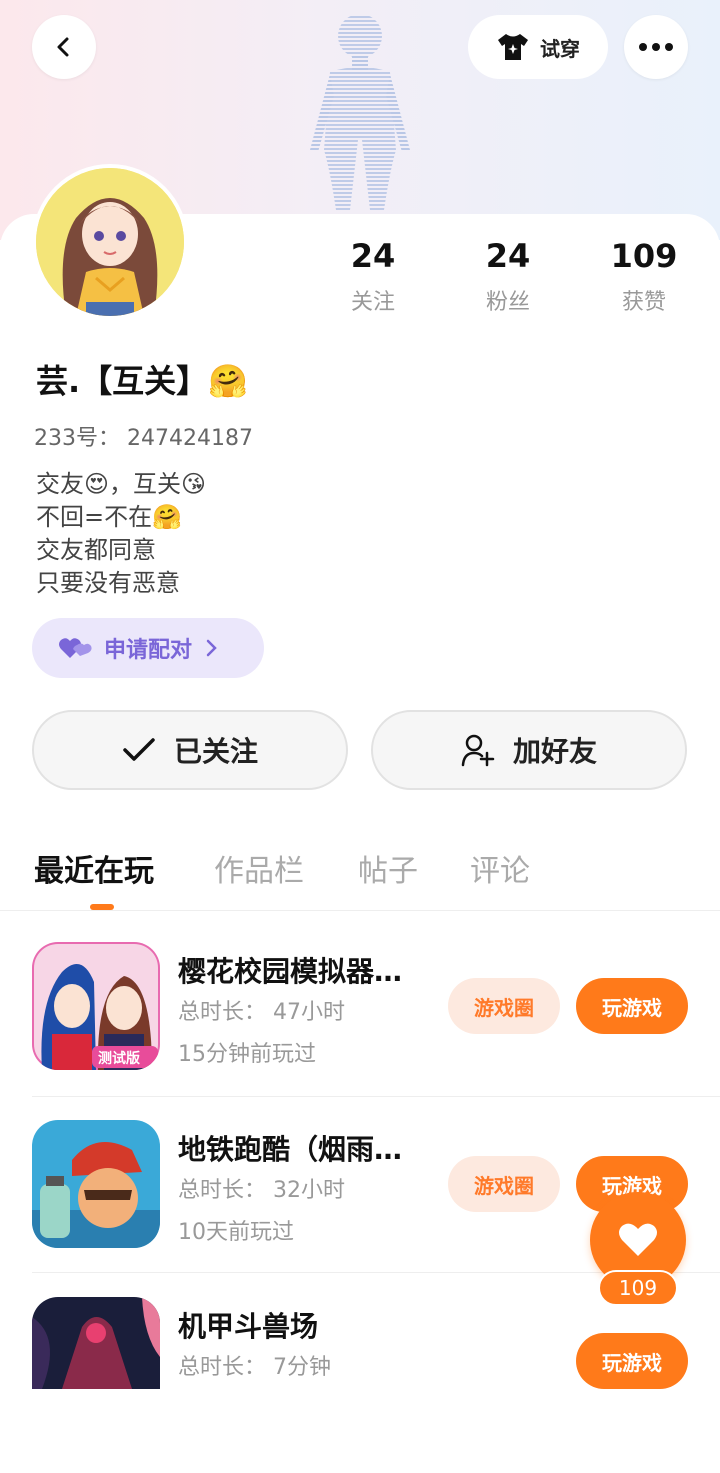 This screenshot has height=1473, width=720. Describe the element at coordinates (75, 648) in the screenshot. I see `double-heart-icon` at that location.